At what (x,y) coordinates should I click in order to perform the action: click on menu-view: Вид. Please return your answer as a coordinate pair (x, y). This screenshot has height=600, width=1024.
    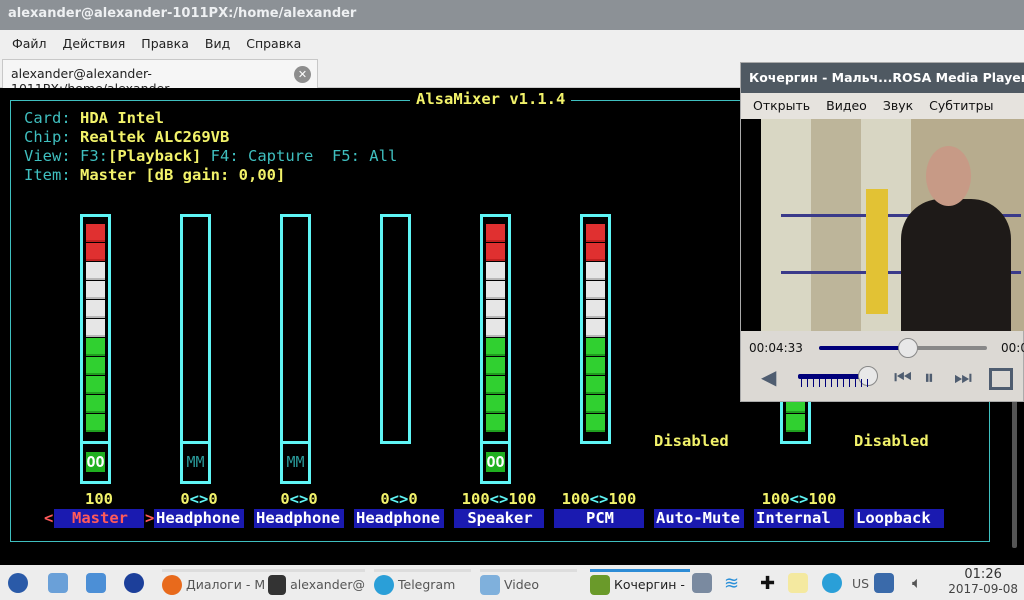
    Looking at the image, I should click on (217, 44).